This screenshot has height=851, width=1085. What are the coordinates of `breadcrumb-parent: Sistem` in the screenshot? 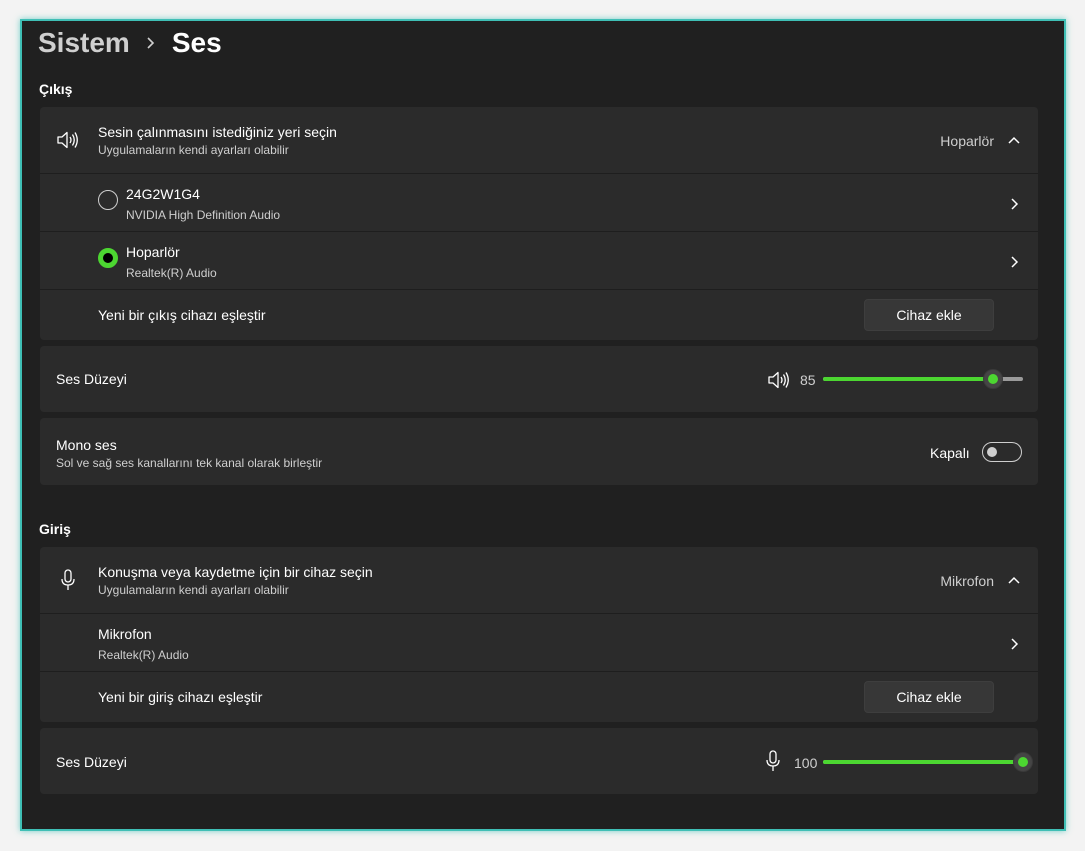 It's located at (84, 43).